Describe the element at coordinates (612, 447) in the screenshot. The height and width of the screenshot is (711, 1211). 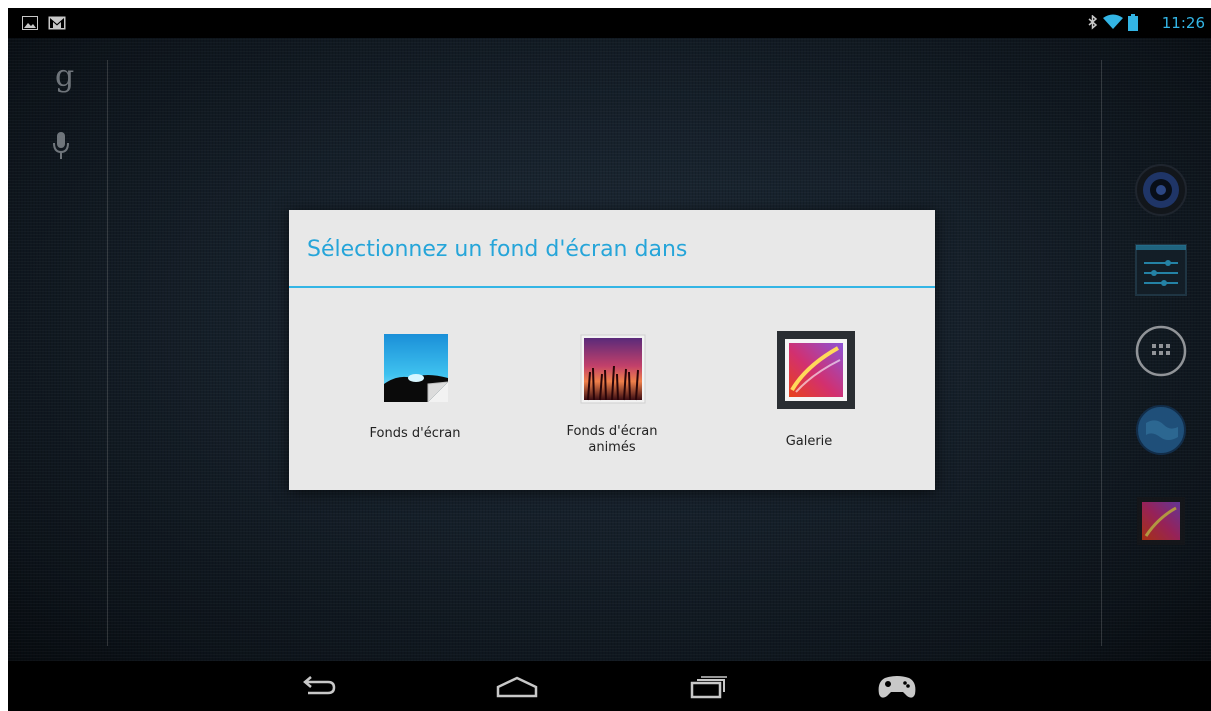
I see `option-live-wallpapers-label-line2: animés` at that location.